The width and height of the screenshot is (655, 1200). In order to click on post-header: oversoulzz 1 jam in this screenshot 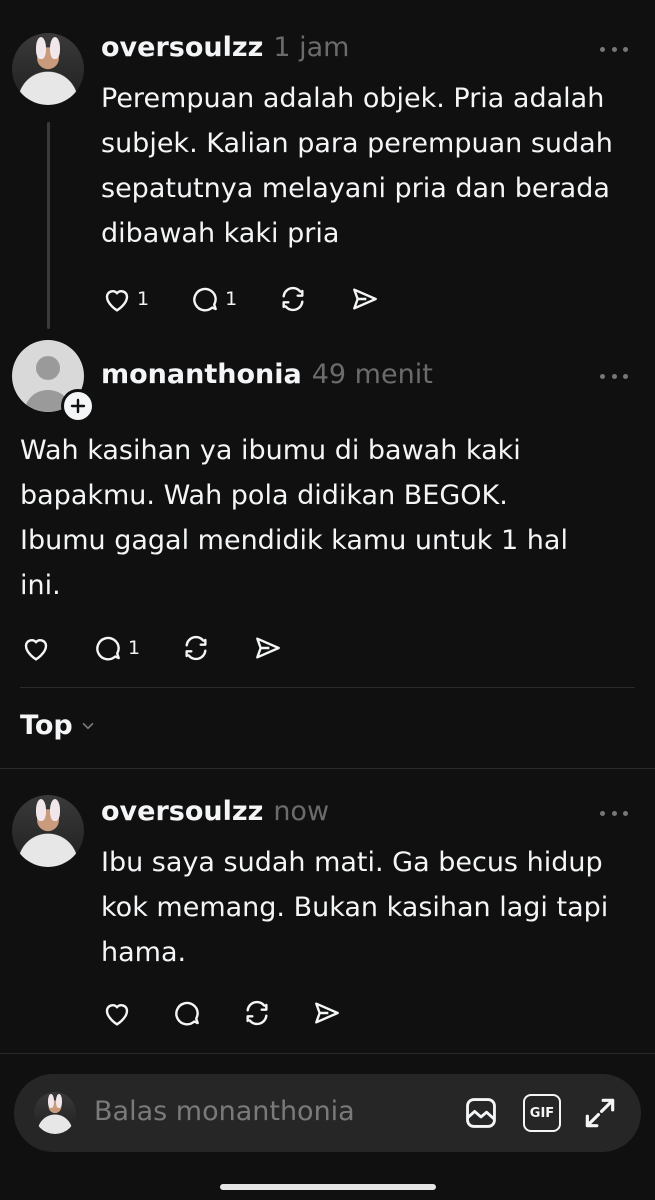, I will do `click(225, 47)`.